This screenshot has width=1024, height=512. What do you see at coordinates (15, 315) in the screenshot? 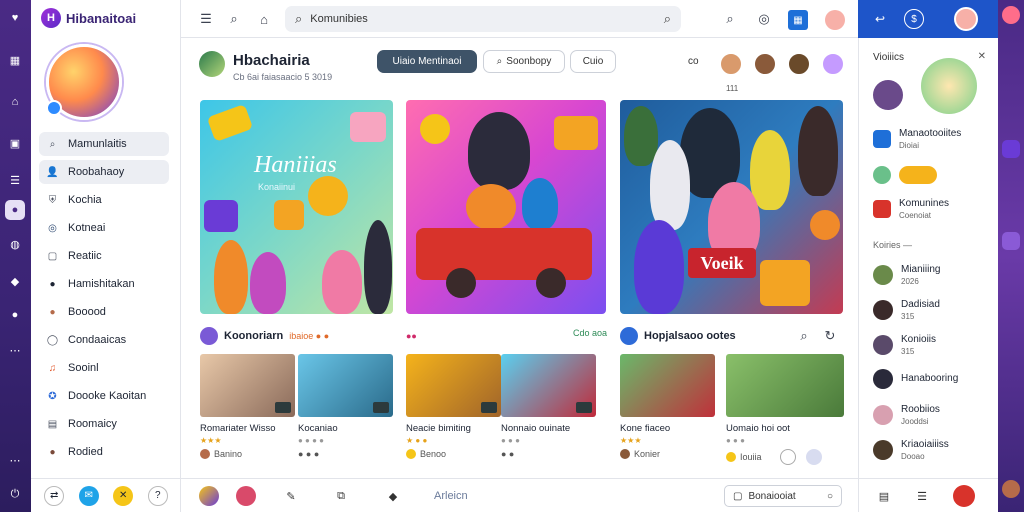
I see `friends-icon: ●` at bounding box center [15, 315].